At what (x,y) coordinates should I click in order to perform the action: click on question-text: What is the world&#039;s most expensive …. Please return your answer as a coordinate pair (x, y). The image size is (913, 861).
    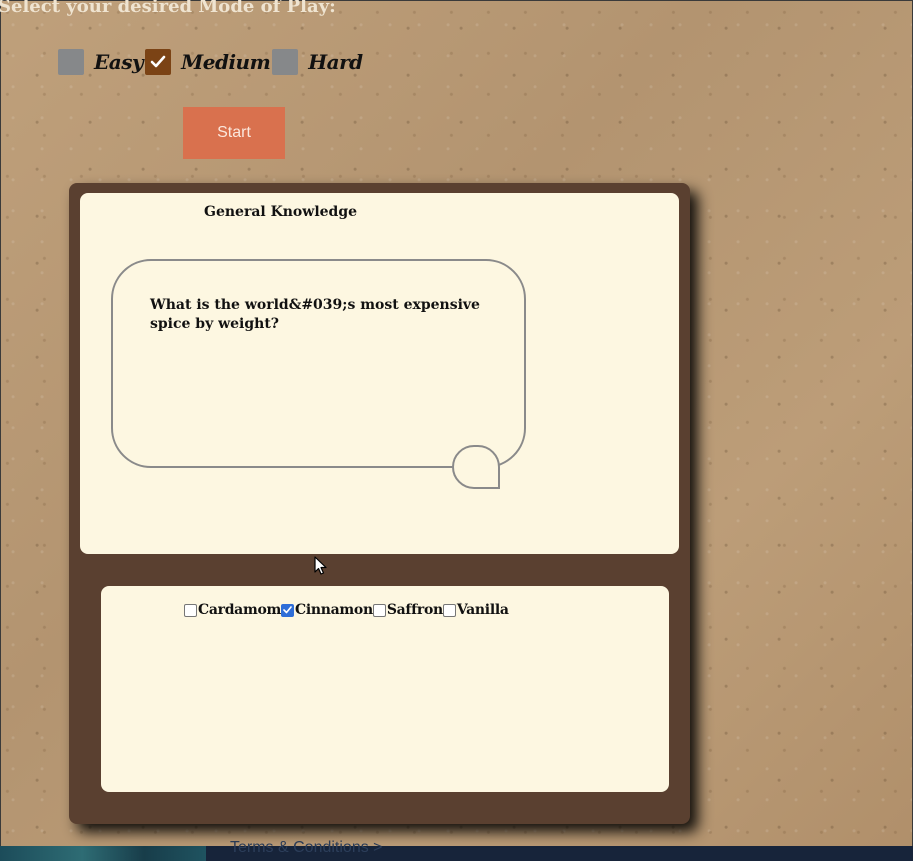
    Looking at the image, I should click on (315, 314).